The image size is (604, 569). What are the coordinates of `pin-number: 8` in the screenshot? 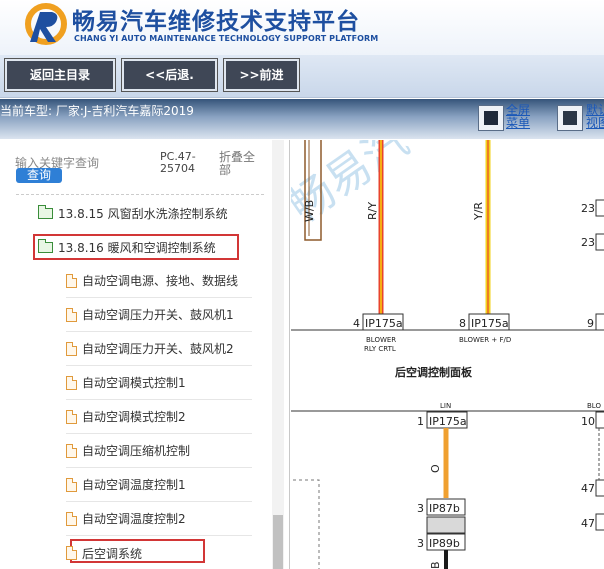 It's located at (462, 323).